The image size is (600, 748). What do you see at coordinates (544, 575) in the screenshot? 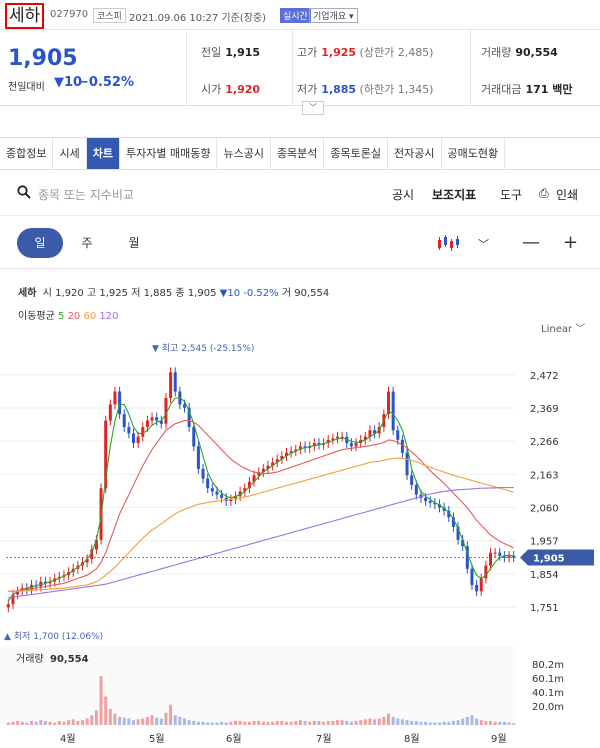
I see `y-tick-label: 1,854` at bounding box center [544, 575].